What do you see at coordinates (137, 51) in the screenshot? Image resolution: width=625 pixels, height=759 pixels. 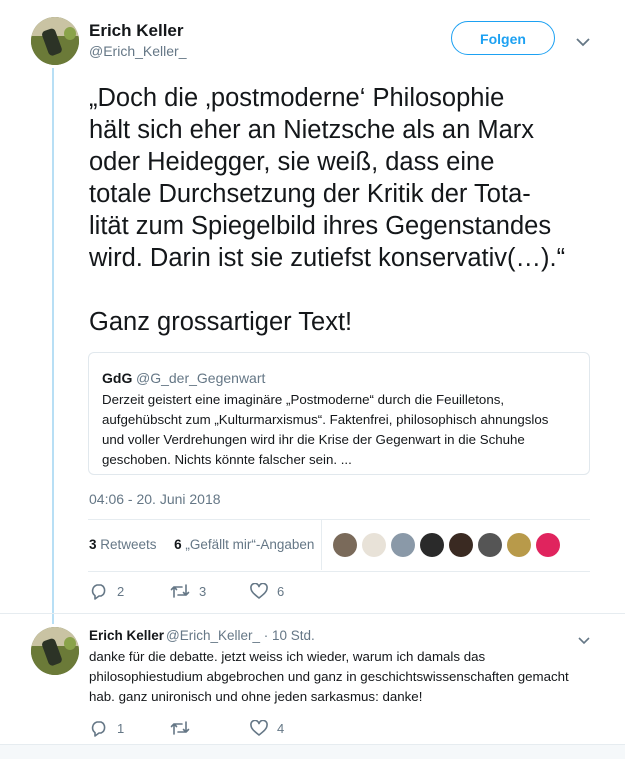 I see `author-handle: @Erich_Keller_` at bounding box center [137, 51].